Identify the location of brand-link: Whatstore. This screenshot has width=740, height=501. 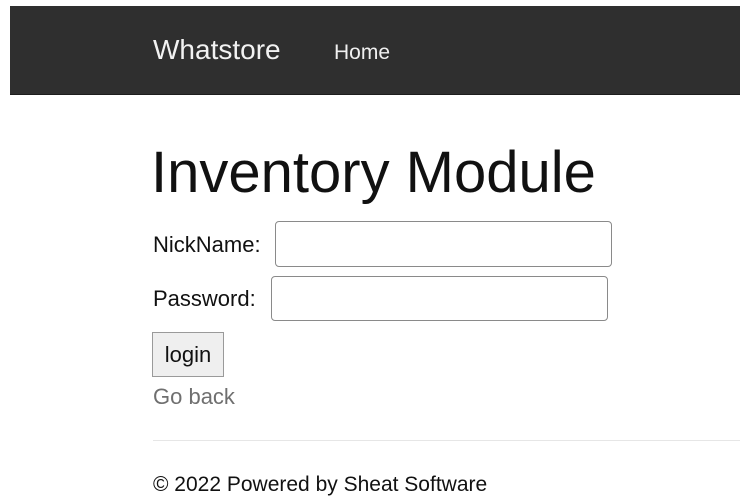
(217, 50).